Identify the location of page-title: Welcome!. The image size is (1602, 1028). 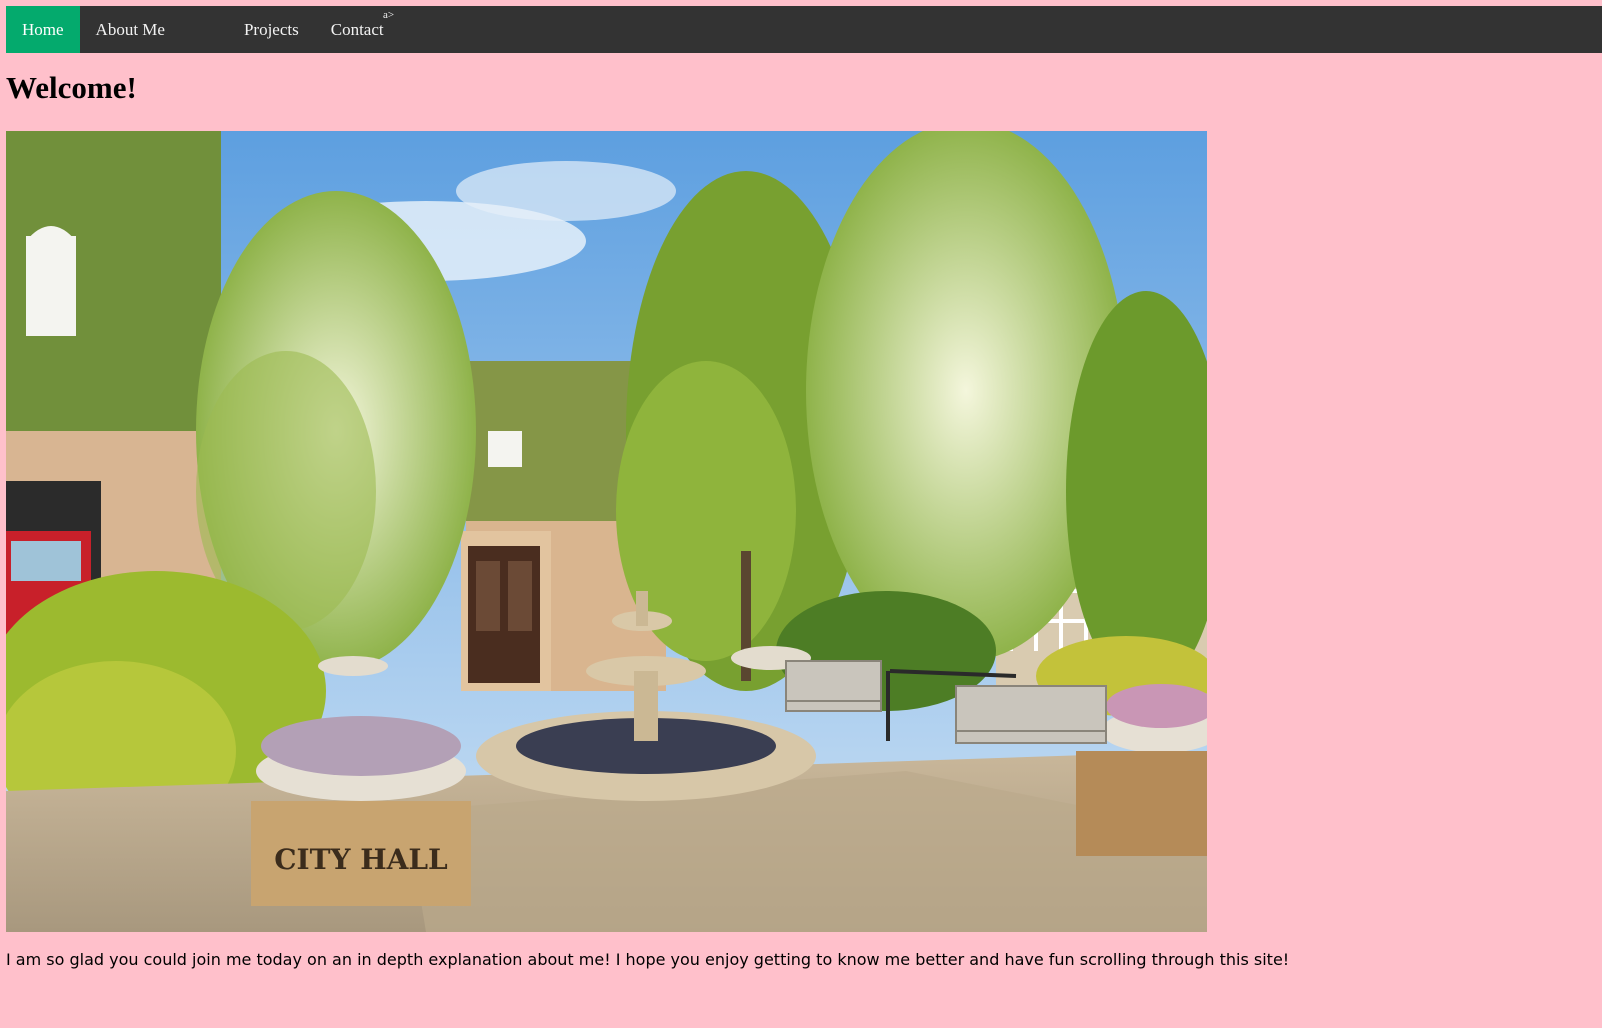
(71, 87).